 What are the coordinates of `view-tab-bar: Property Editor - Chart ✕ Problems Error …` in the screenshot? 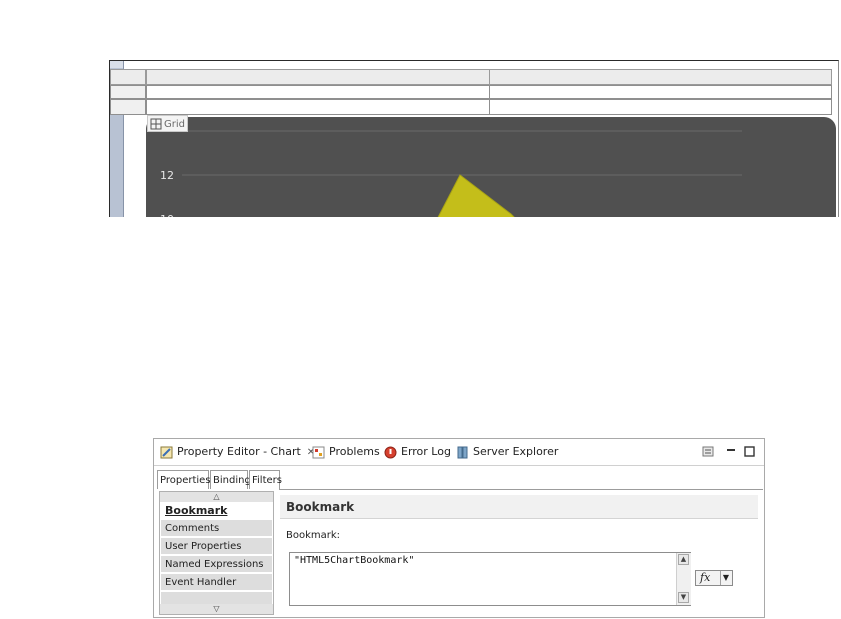 It's located at (459, 452).